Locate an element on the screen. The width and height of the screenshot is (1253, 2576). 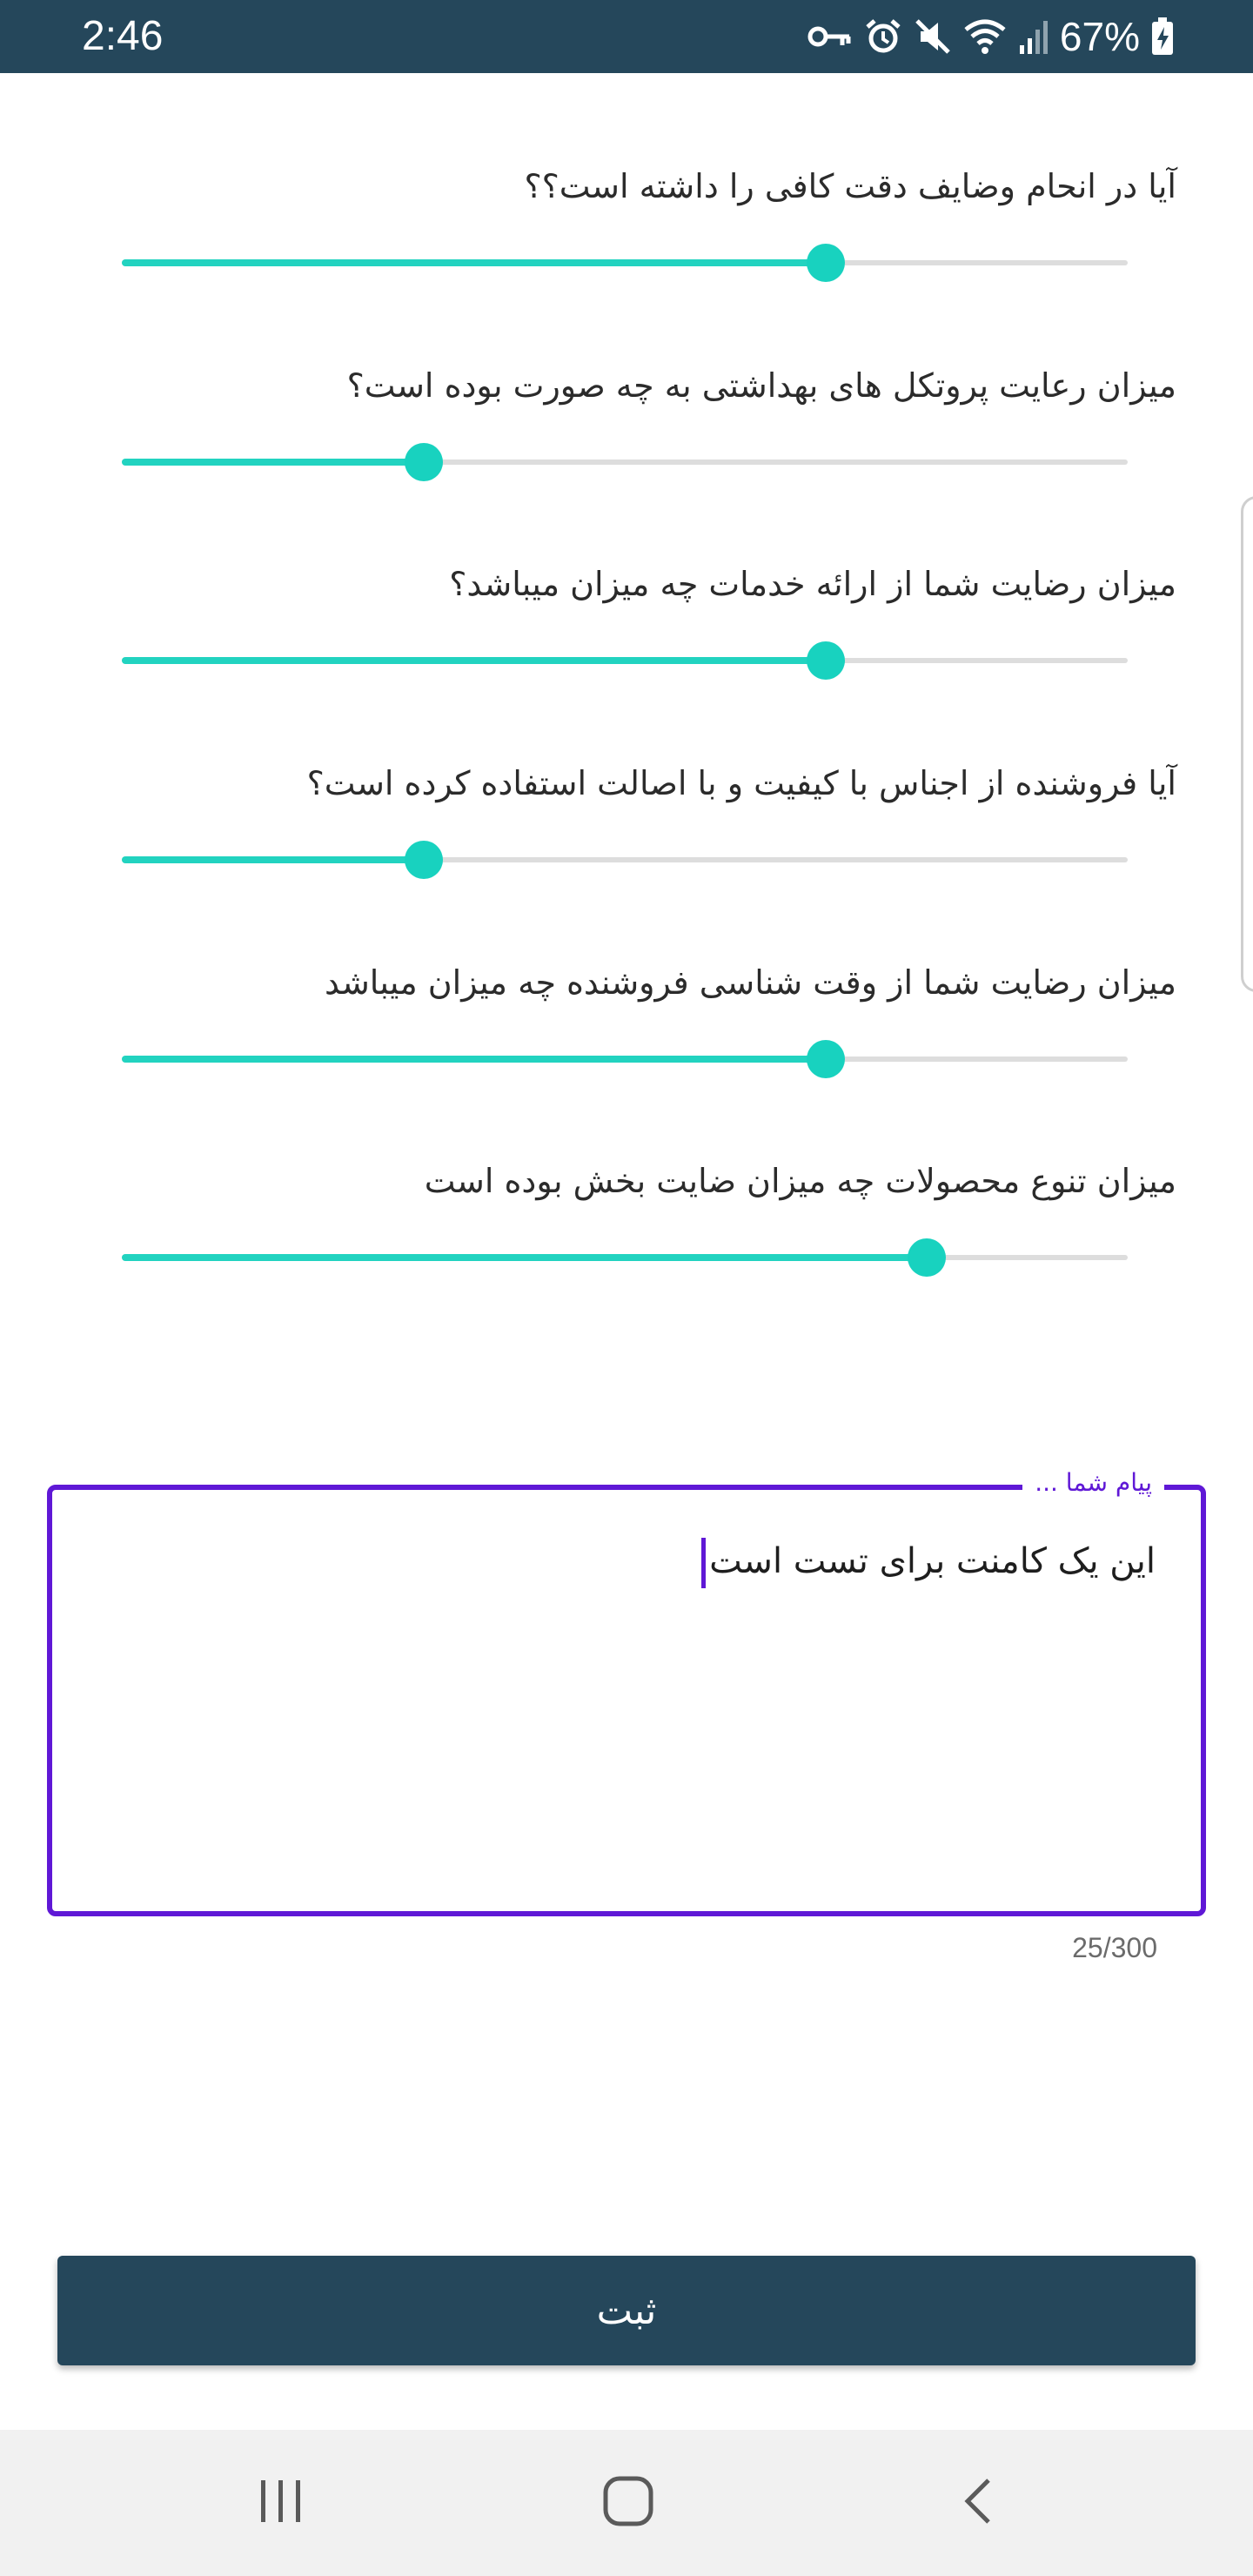
signal-icon is located at coordinates (1033, 37).